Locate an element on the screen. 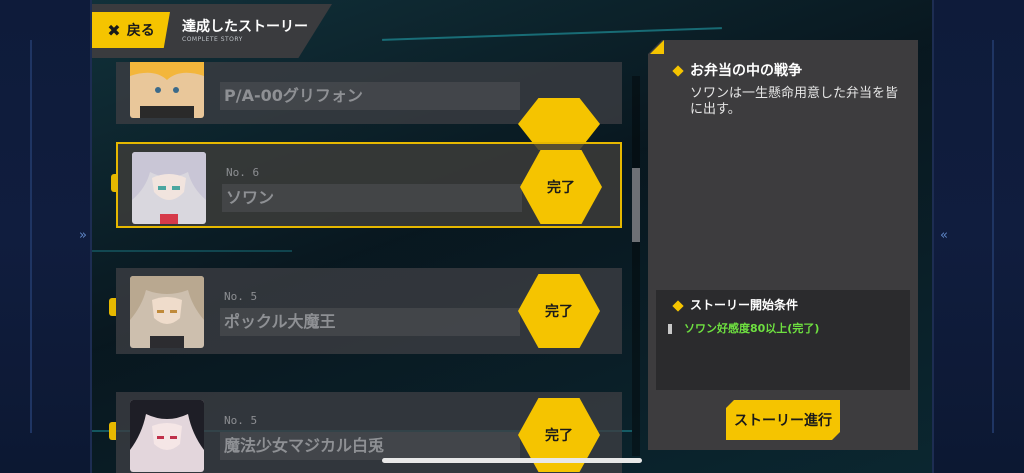  proceed-label: ストーリー進行 is located at coordinates (783, 421).